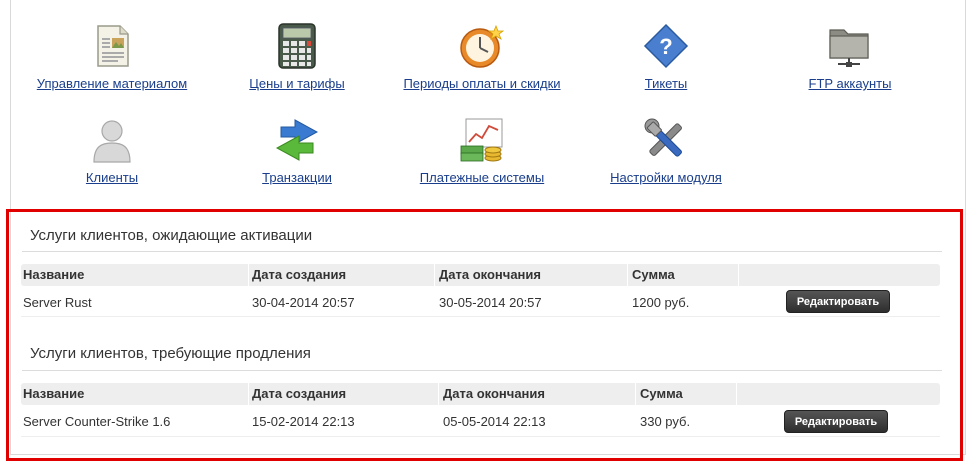 The height and width of the screenshot is (472, 979). What do you see at coordinates (170, 353) in the screenshot?
I see `section-title-renewal: Услуги клиентов, требующие продления` at bounding box center [170, 353].